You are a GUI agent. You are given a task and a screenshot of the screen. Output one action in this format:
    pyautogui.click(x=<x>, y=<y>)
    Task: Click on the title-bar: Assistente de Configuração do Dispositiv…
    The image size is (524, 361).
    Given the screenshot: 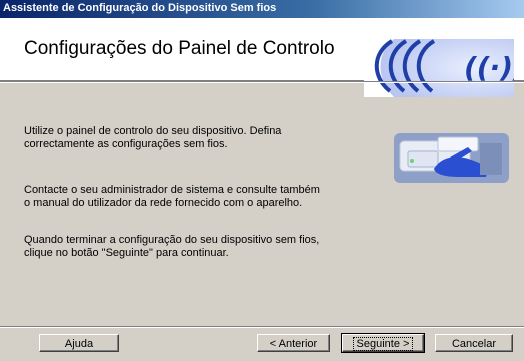 What is the action you would take?
    pyautogui.click(x=262, y=9)
    